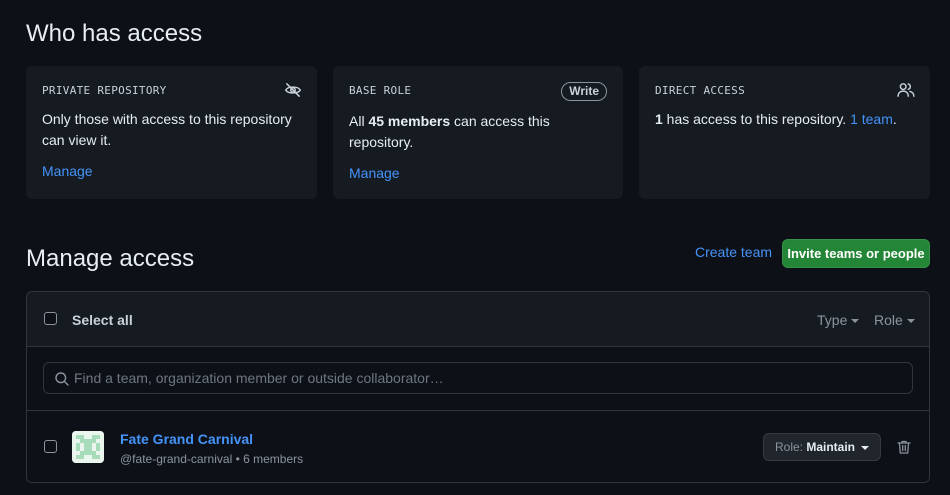 Image resolution: width=950 pixels, height=495 pixels. Describe the element at coordinates (871, 119) in the screenshot. I see `team-count-link: 1 team` at that location.